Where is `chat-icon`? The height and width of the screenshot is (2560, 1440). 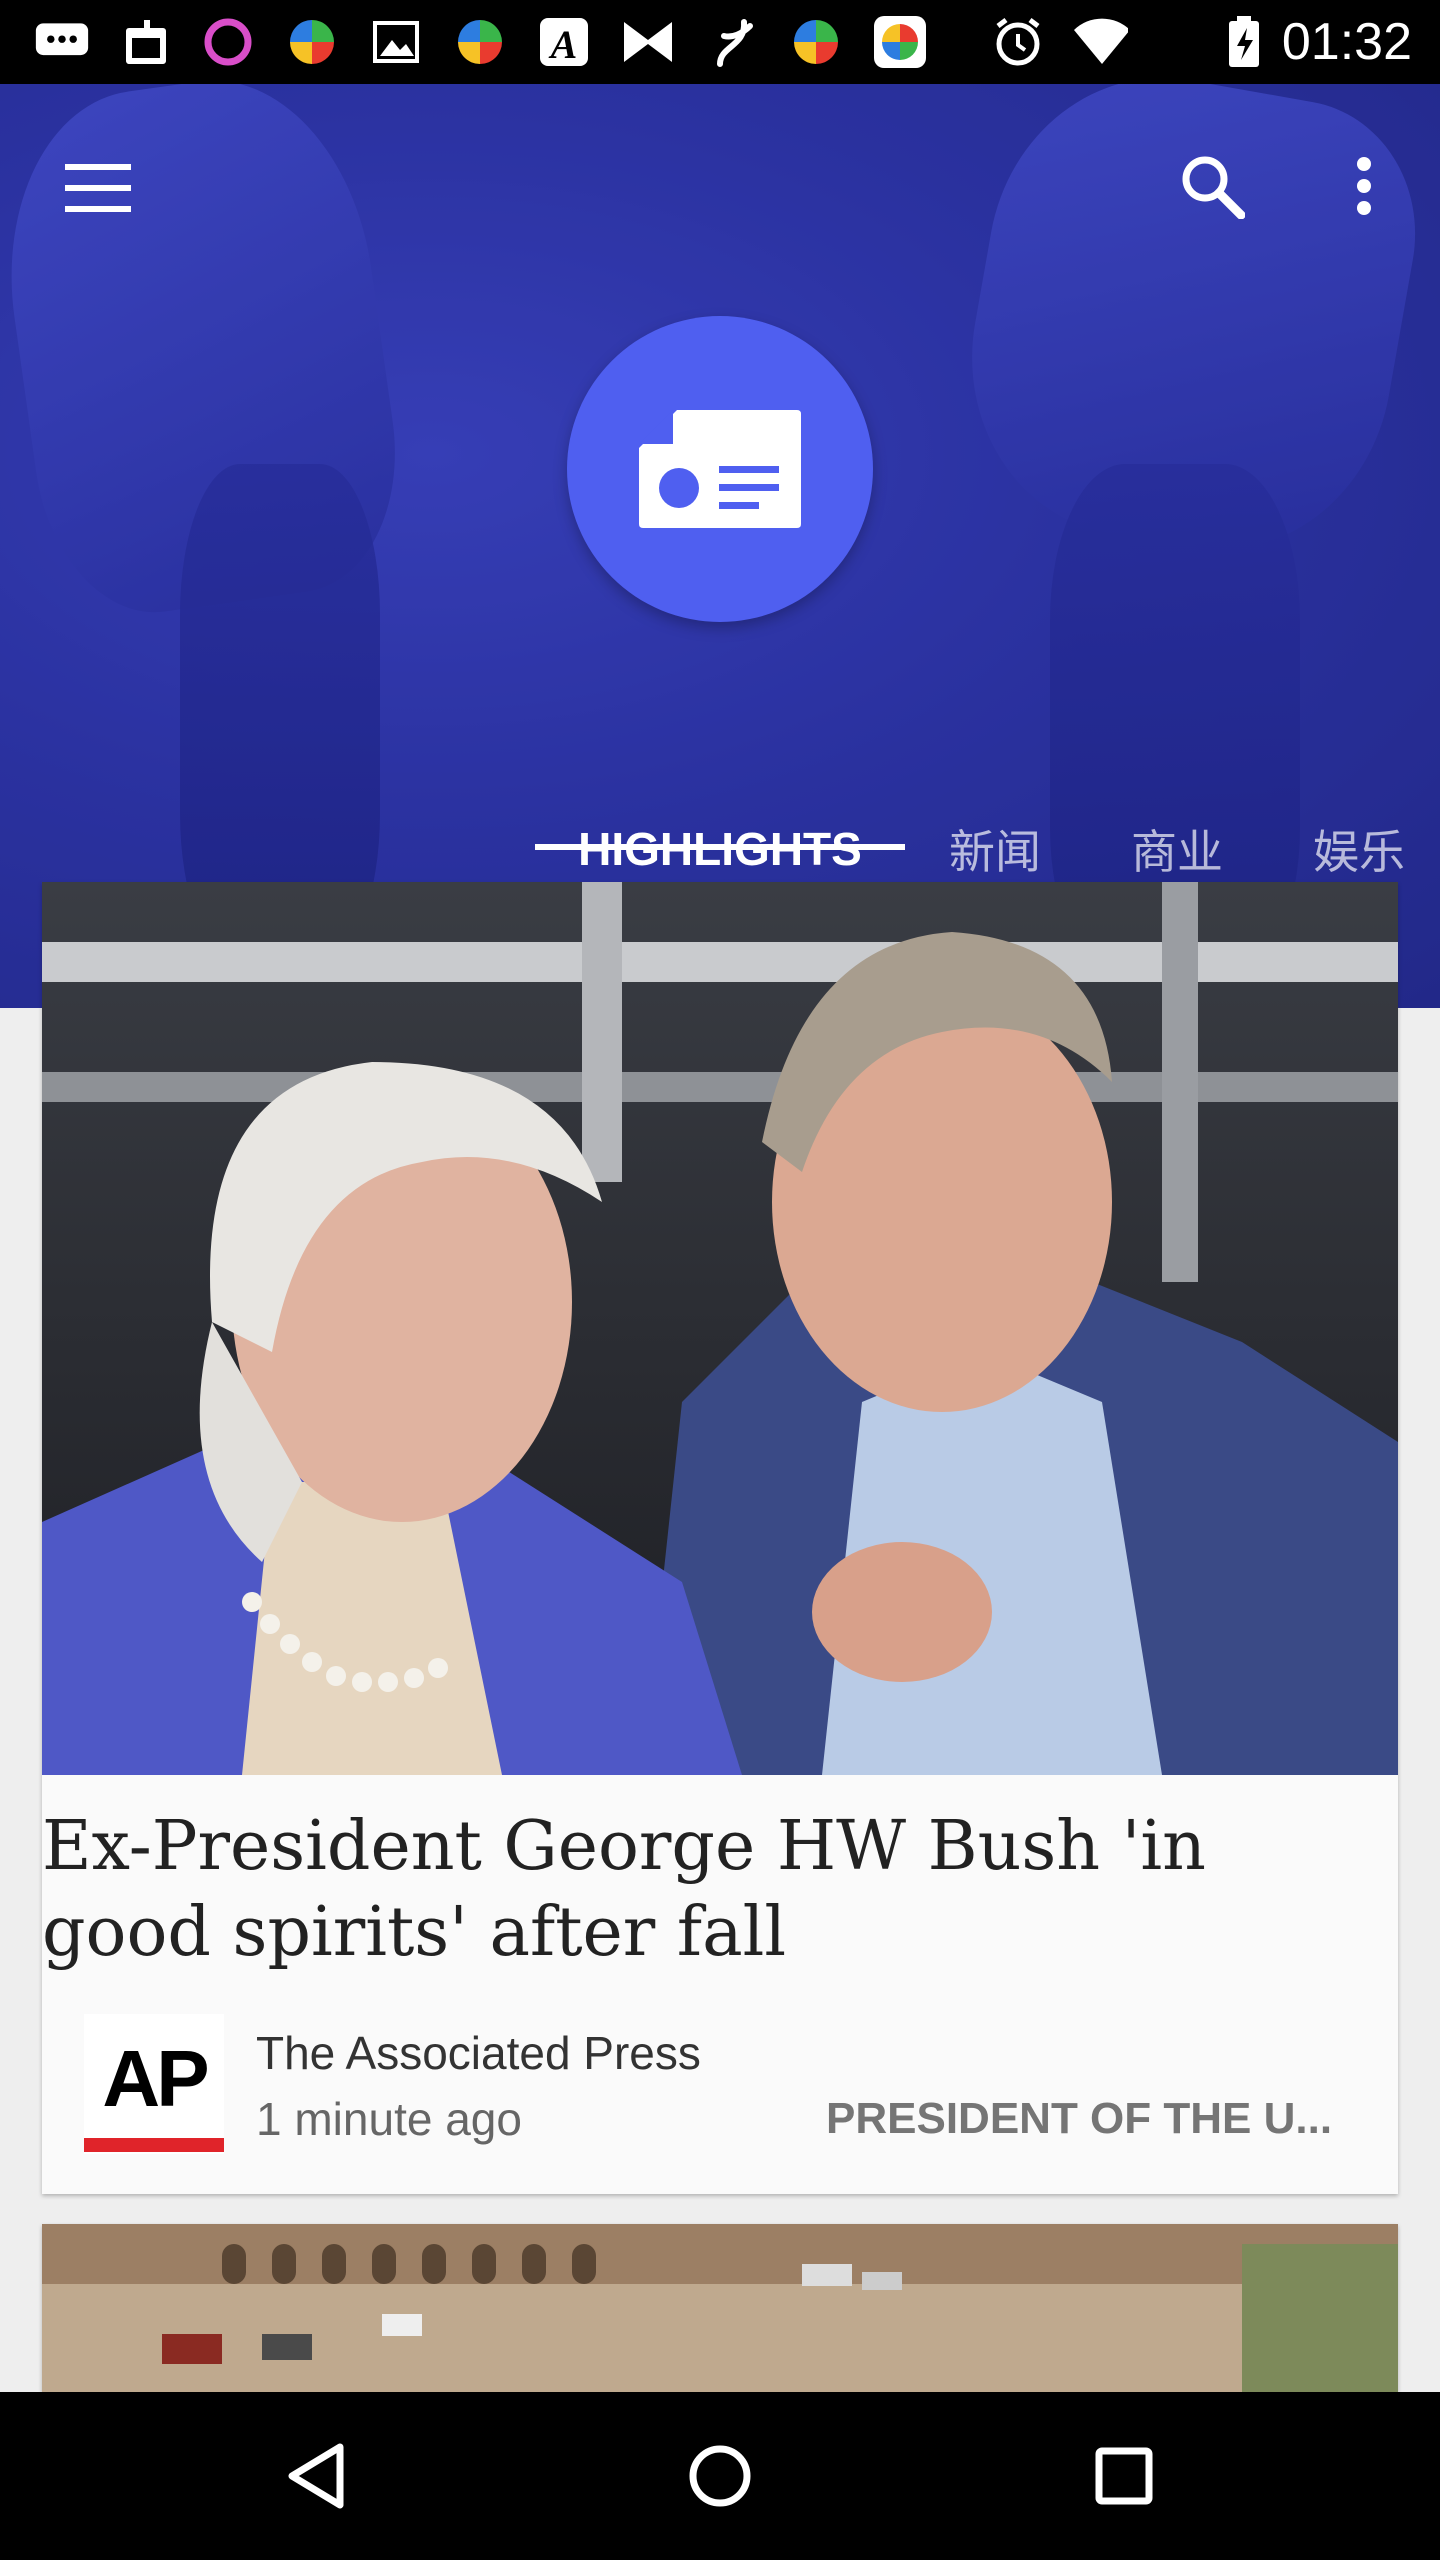 chat-icon is located at coordinates (62, 42).